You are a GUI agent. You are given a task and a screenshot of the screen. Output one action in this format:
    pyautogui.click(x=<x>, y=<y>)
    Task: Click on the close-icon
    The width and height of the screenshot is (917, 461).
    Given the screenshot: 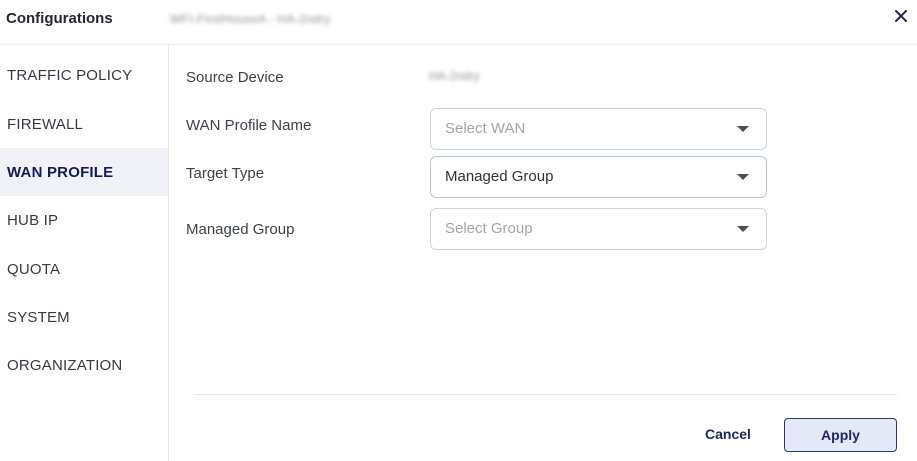 What is the action you would take?
    pyautogui.click(x=901, y=16)
    